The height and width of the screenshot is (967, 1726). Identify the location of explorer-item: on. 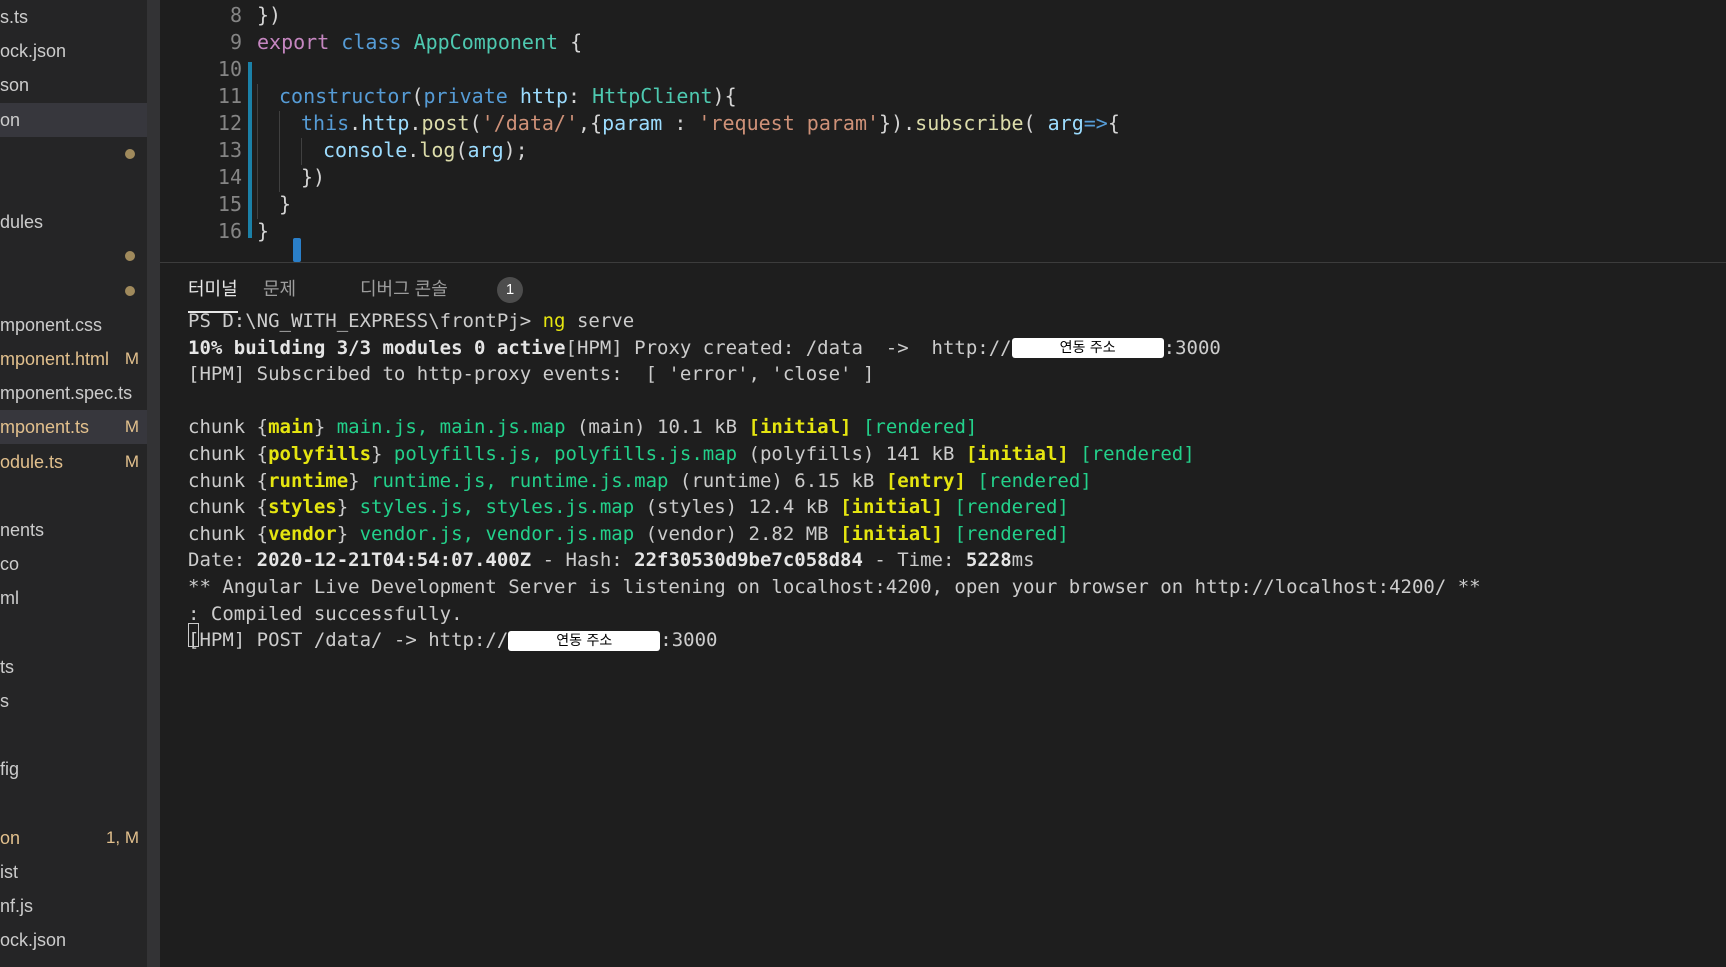
(73, 119).